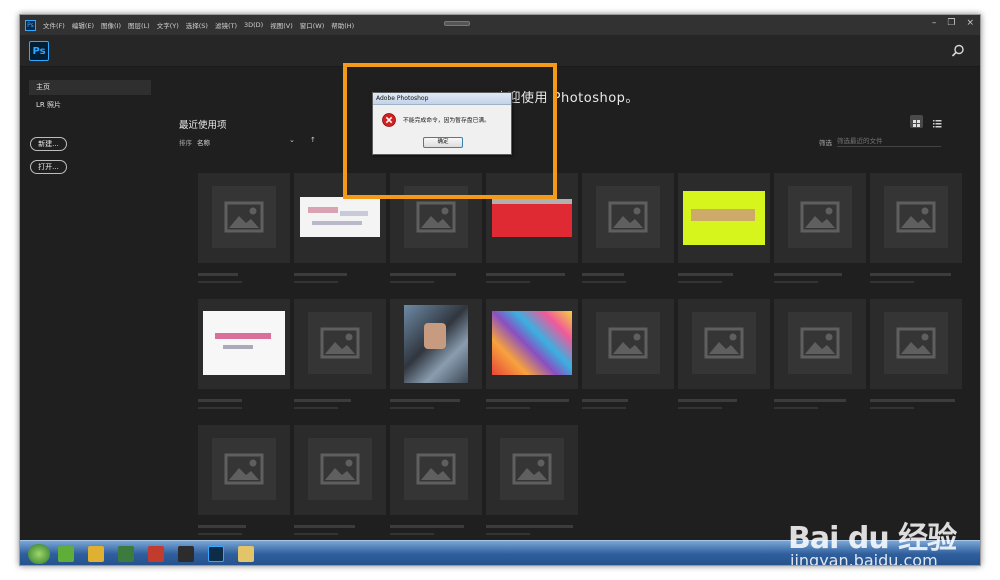 The height and width of the screenshot is (580, 1000). What do you see at coordinates (916, 121) in the screenshot?
I see `grid-view-icon` at bounding box center [916, 121].